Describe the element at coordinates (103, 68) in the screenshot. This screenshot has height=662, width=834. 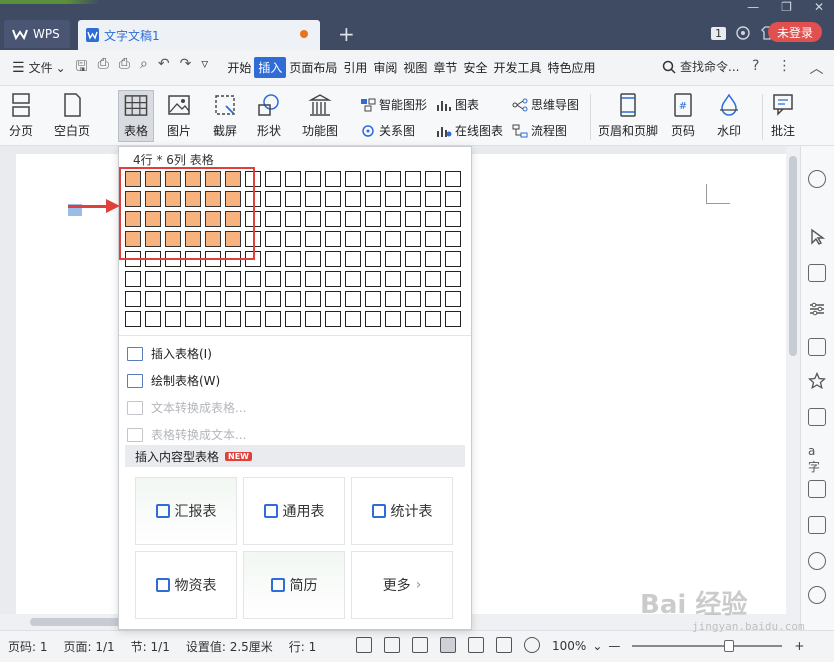
I see `cloud-icon: ⎙` at that location.